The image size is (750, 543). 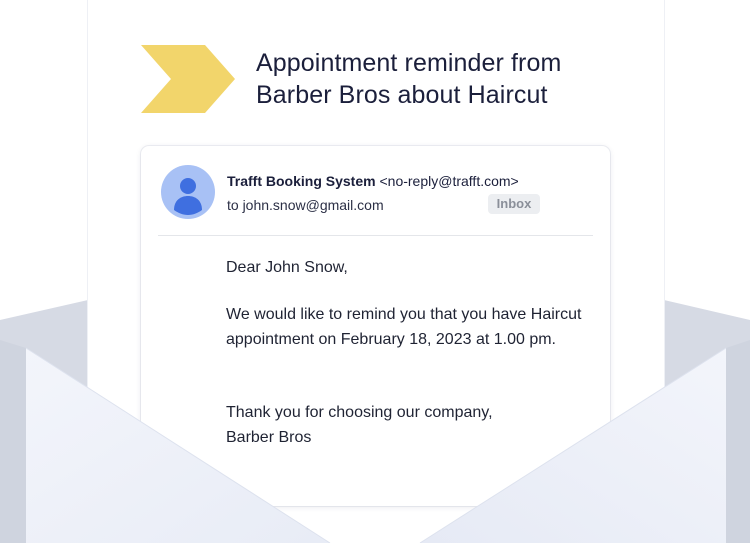 I want to click on inbox-badge: Inbox, so click(x=514, y=204).